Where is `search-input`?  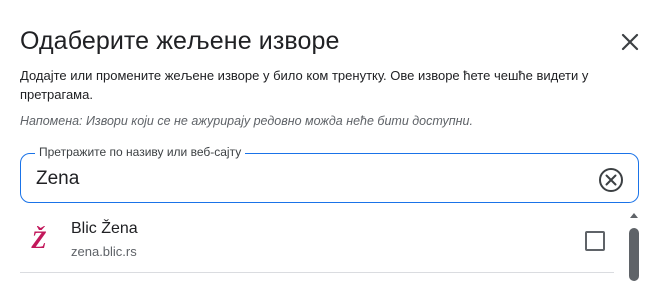 search-input is located at coordinates (306, 179).